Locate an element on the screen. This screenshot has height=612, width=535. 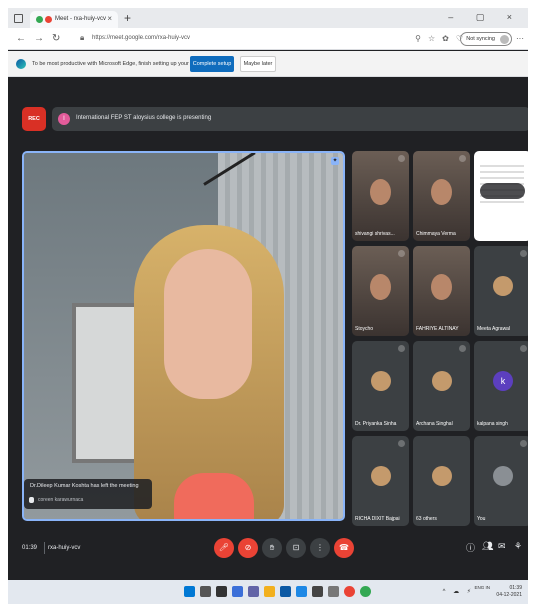
participant-name: Chimmaya Verma is located at coordinates (436, 234).